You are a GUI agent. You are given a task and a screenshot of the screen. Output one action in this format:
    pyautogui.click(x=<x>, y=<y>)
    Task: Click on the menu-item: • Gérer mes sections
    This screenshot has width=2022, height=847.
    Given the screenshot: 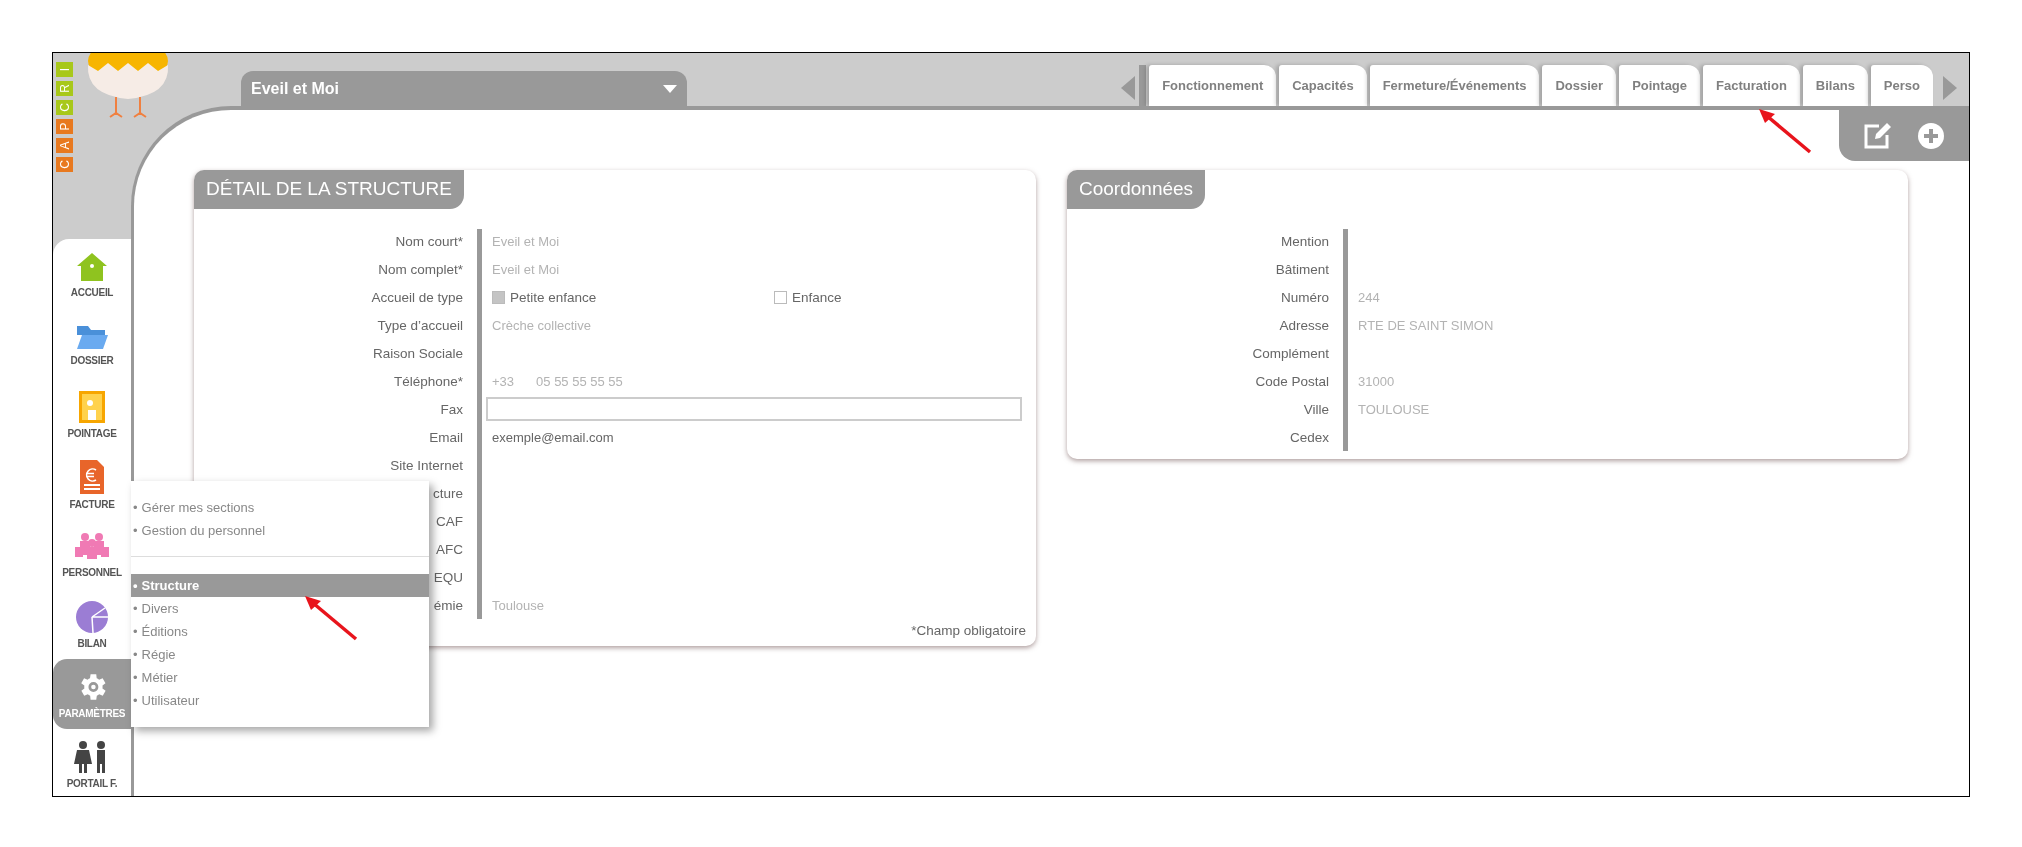 What is the action you would take?
    pyautogui.click(x=280, y=507)
    